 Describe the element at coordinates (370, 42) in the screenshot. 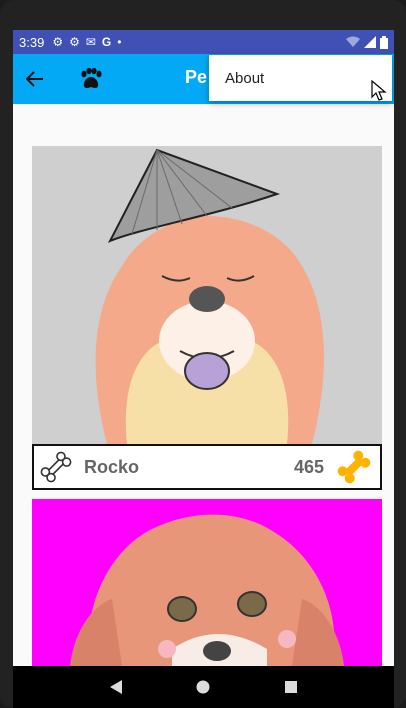

I see `signal-icon` at that location.